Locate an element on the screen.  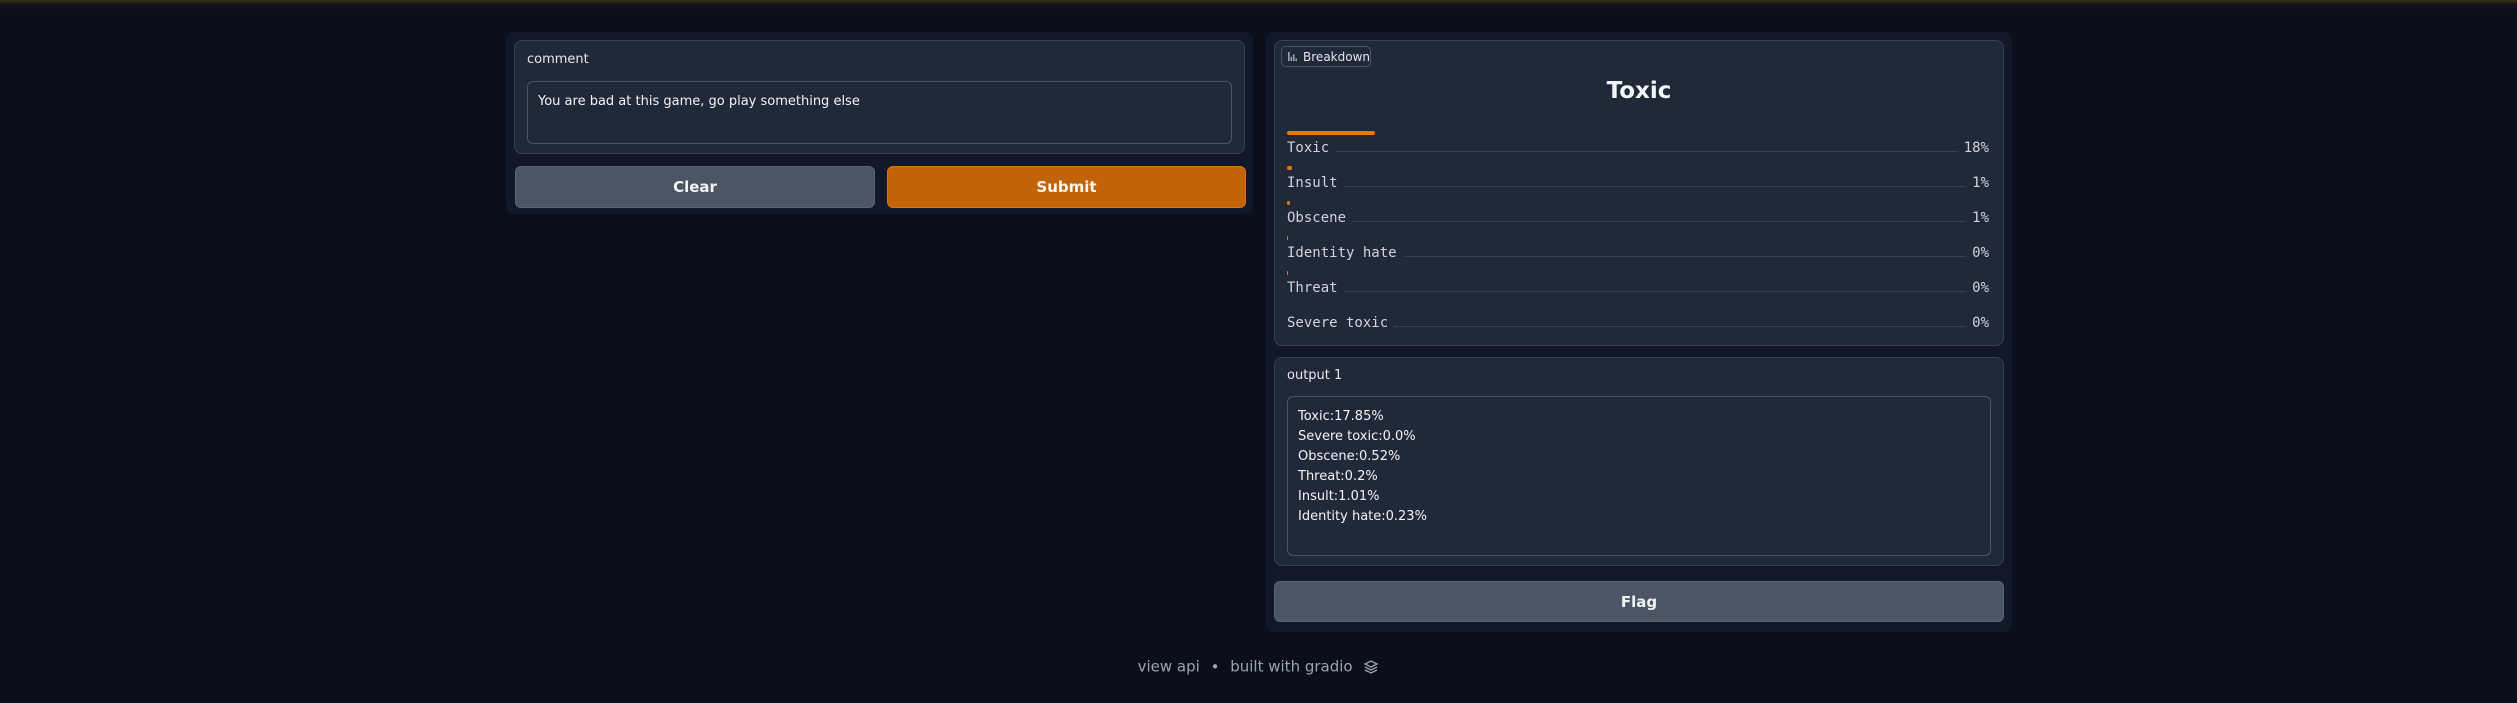
breakdown-tab-label: Breakdown is located at coordinates (1336, 56).